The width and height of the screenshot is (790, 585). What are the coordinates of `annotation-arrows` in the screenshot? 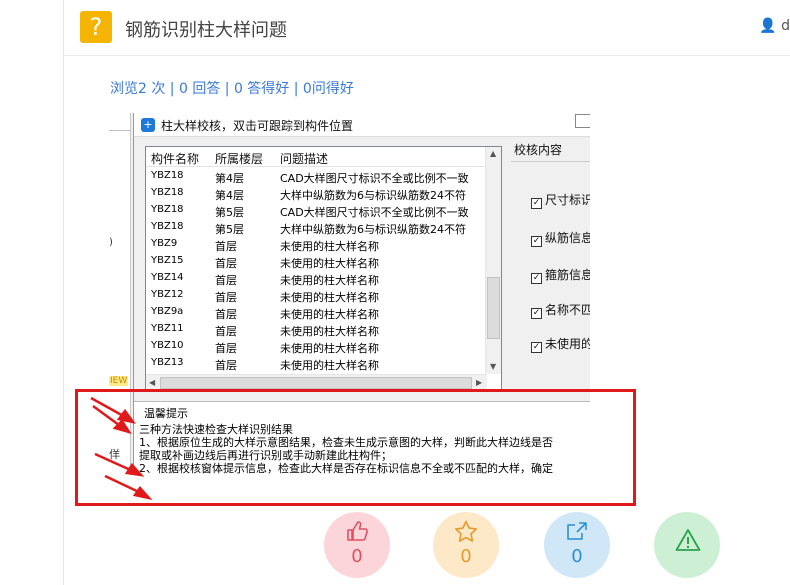 It's located at (121, 448).